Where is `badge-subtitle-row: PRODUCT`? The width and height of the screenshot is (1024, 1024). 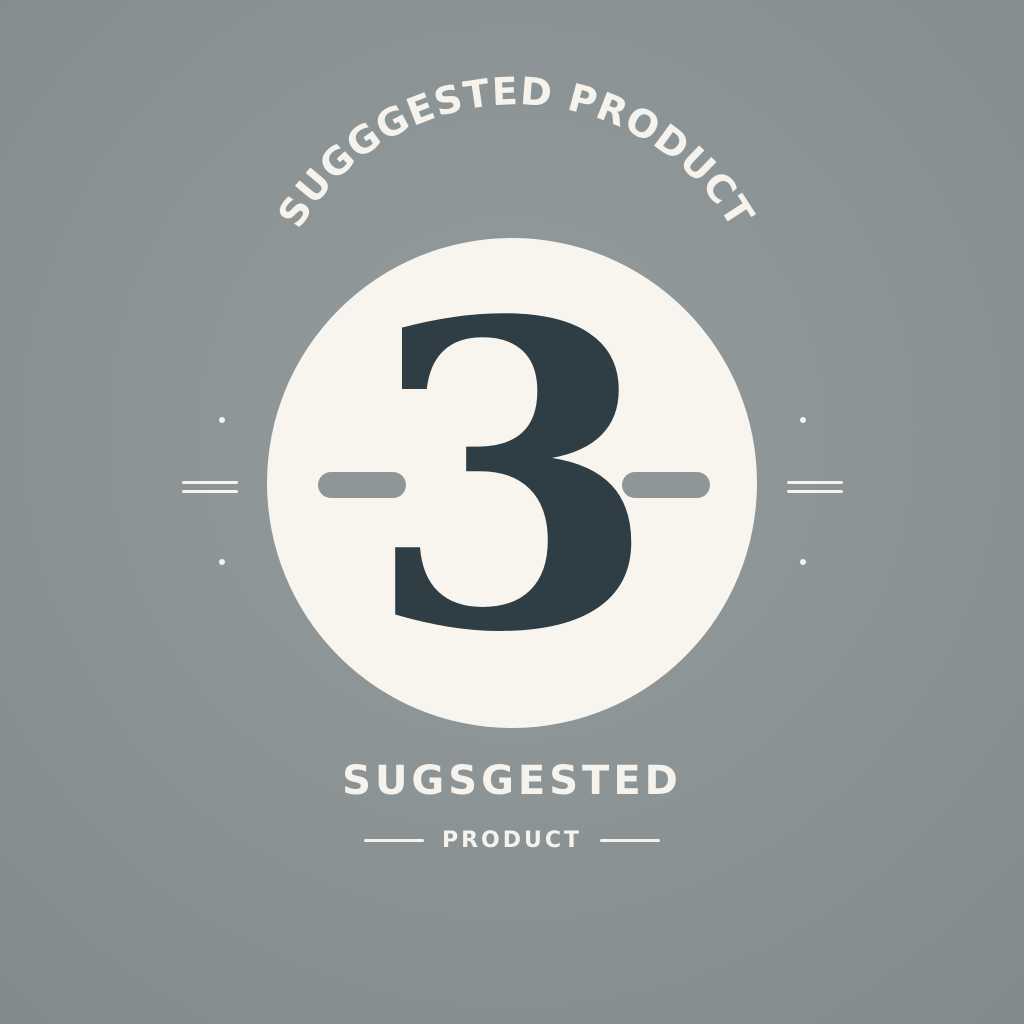
badge-subtitle-row: PRODUCT is located at coordinates (512, 840).